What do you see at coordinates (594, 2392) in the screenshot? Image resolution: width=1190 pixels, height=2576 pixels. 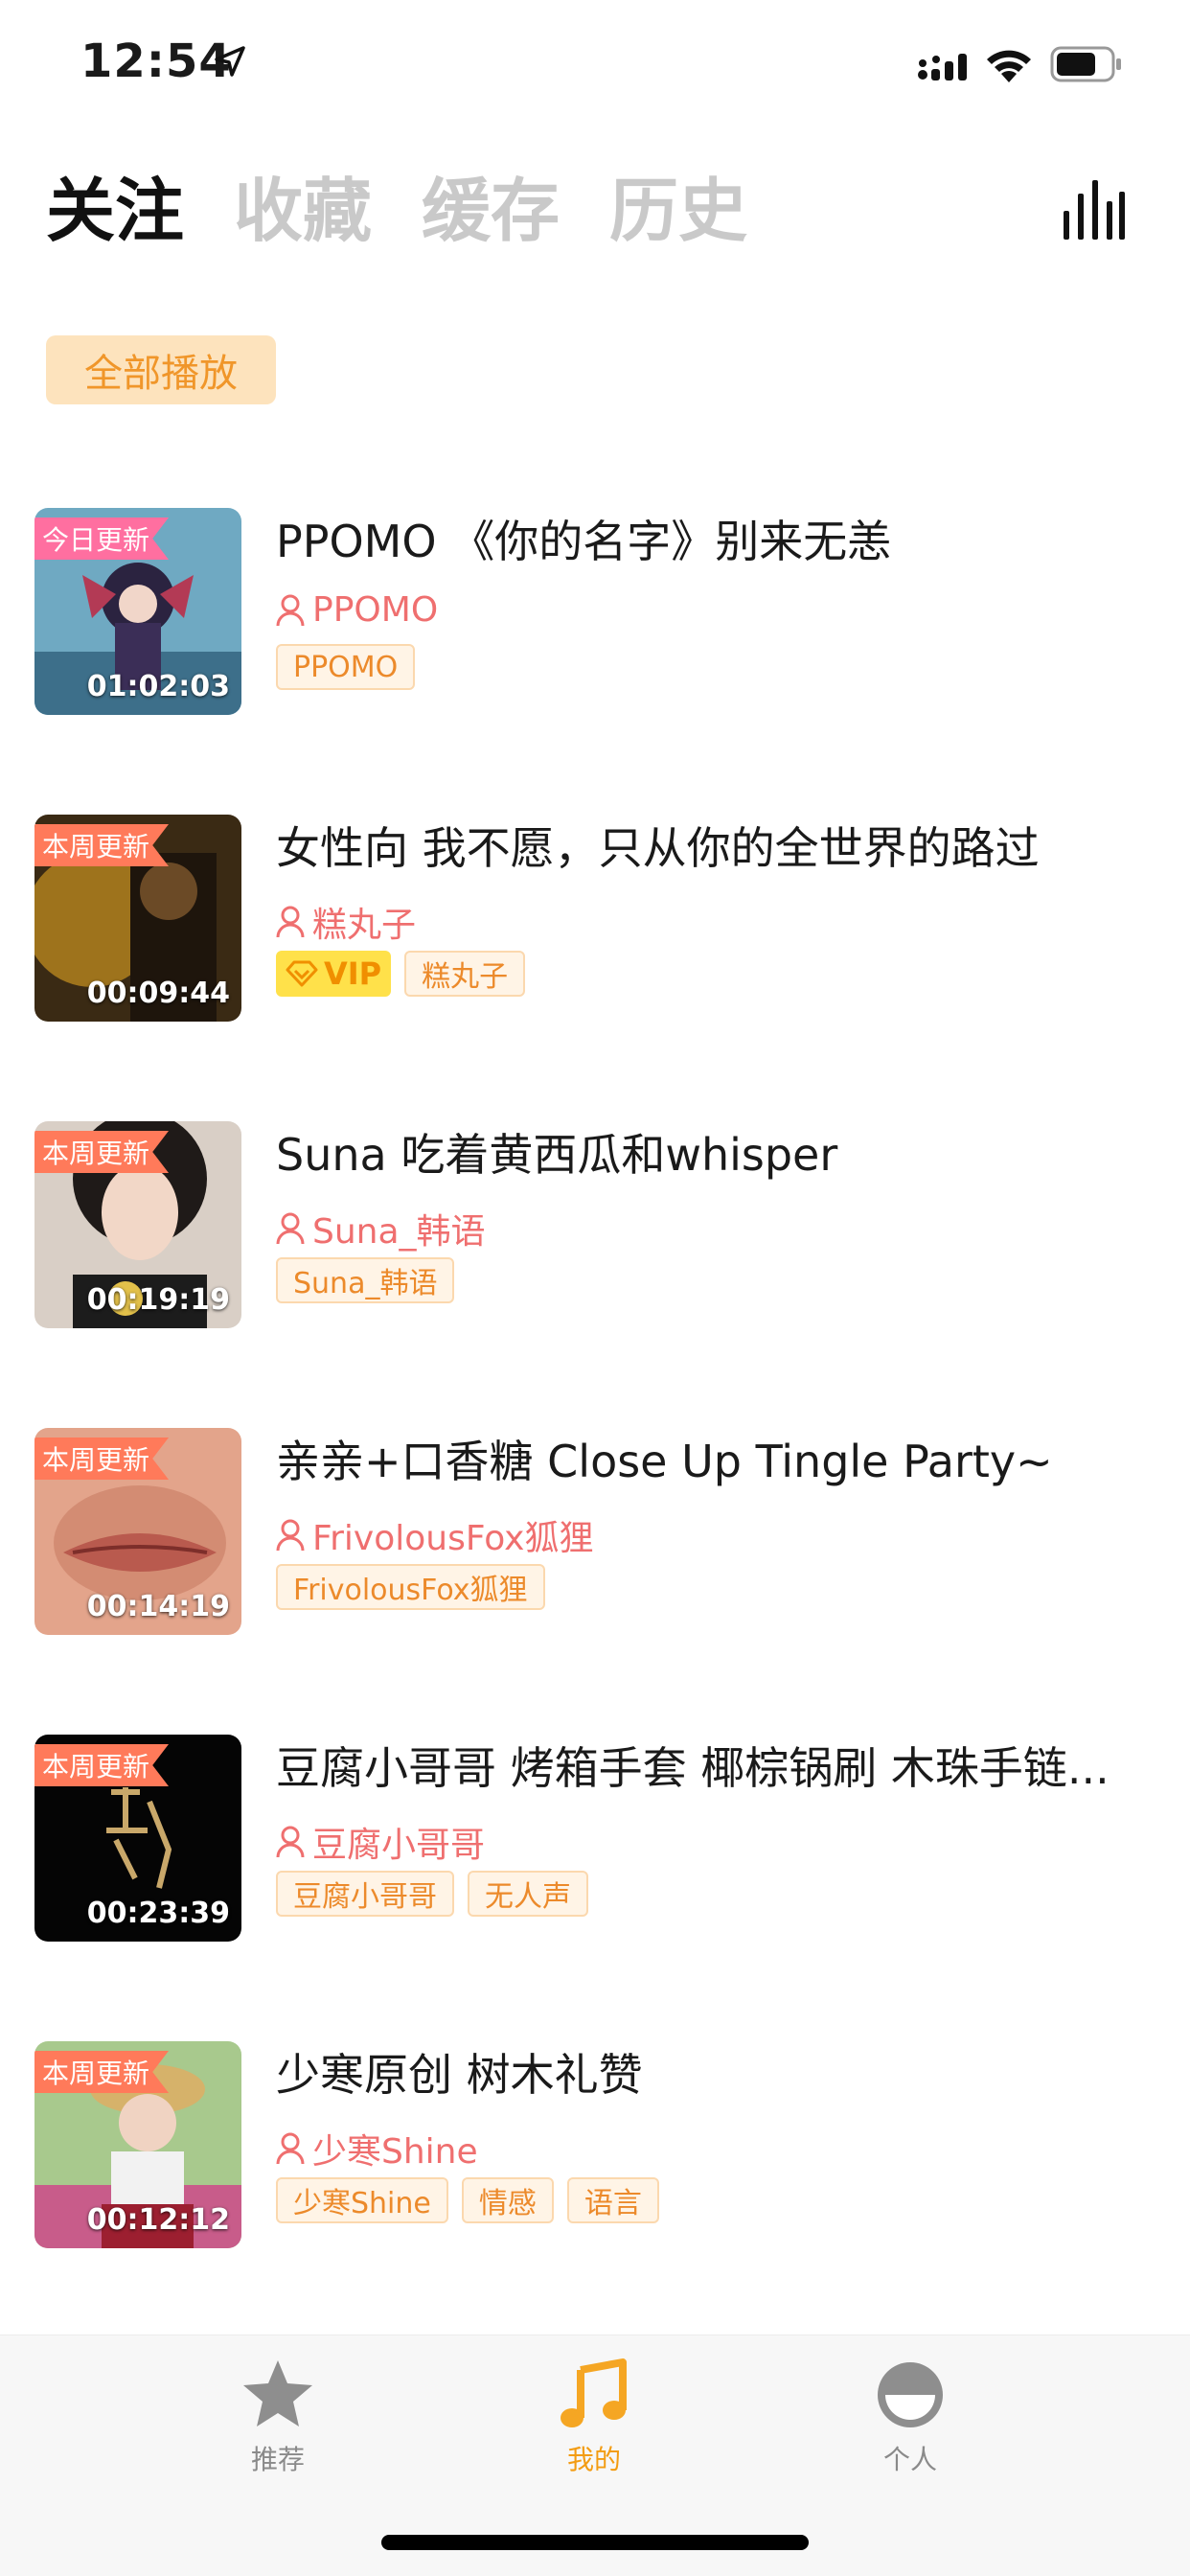 I see `music-note-icon` at bounding box center [594, 2392].